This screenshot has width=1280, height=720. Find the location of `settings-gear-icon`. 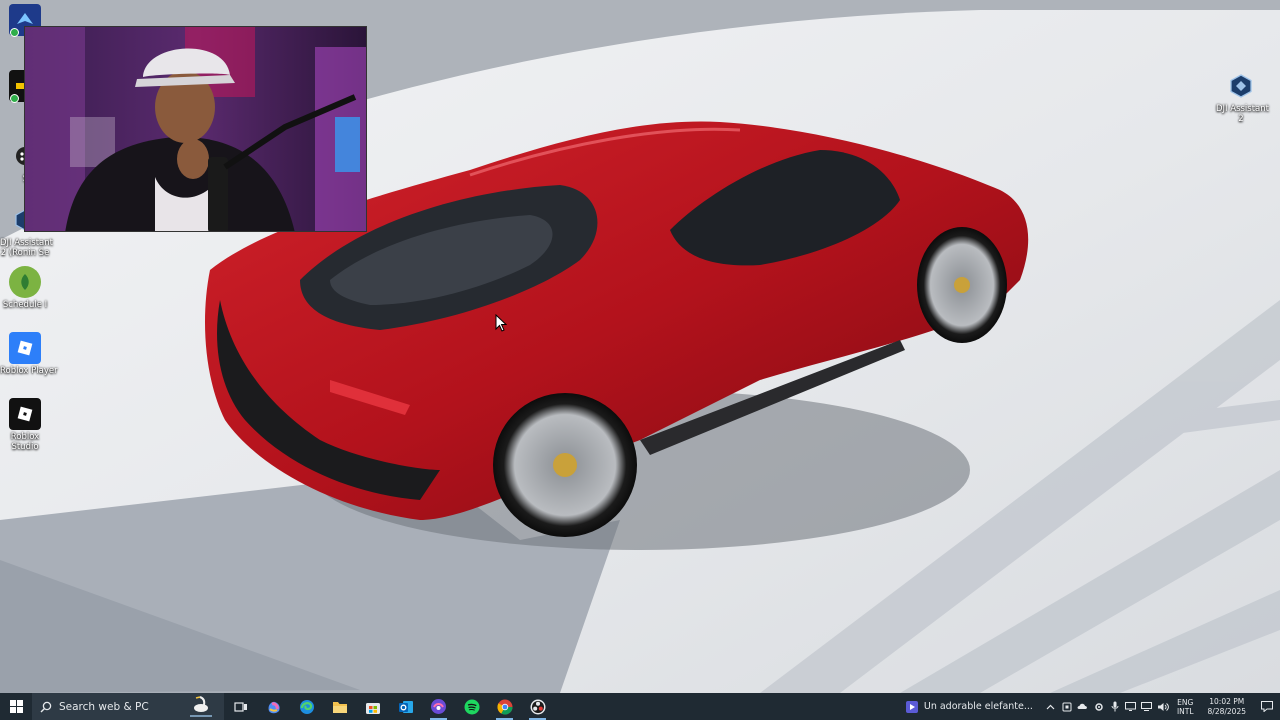

settings-gear-icon is located at coordinates (1099, 706).